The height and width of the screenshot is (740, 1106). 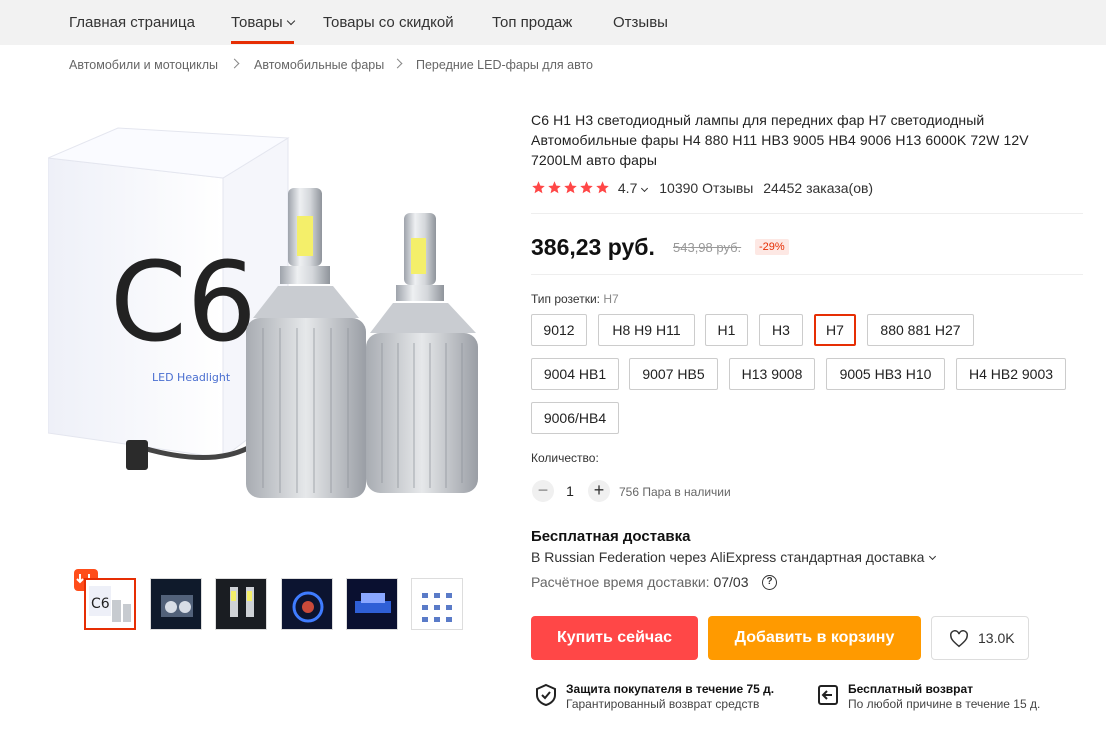 I want to click on delivery-time-label: Расчётное время доставки:, so click(x=620, y=582).